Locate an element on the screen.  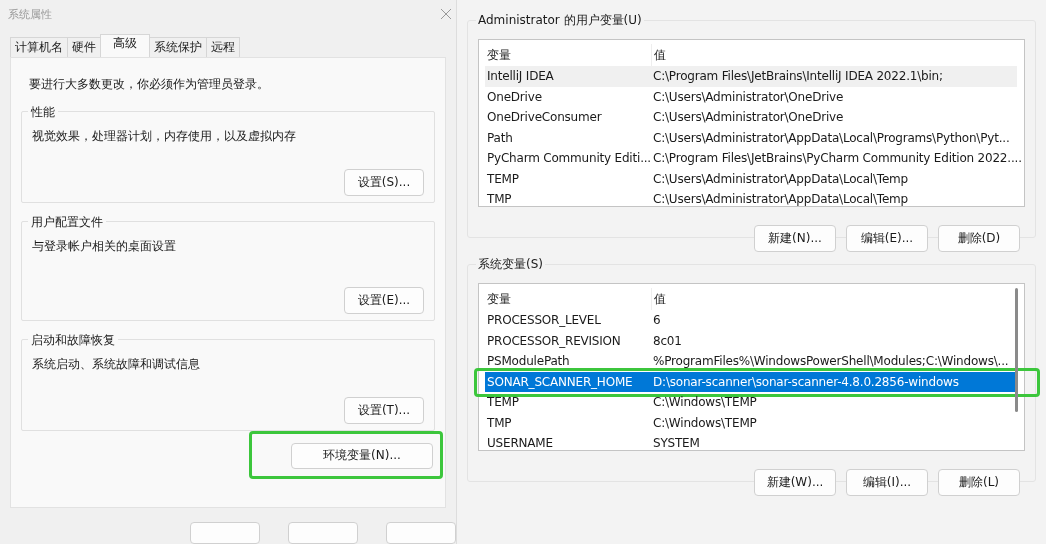
tab: 计算机名 is located at coordinates (39, 46).